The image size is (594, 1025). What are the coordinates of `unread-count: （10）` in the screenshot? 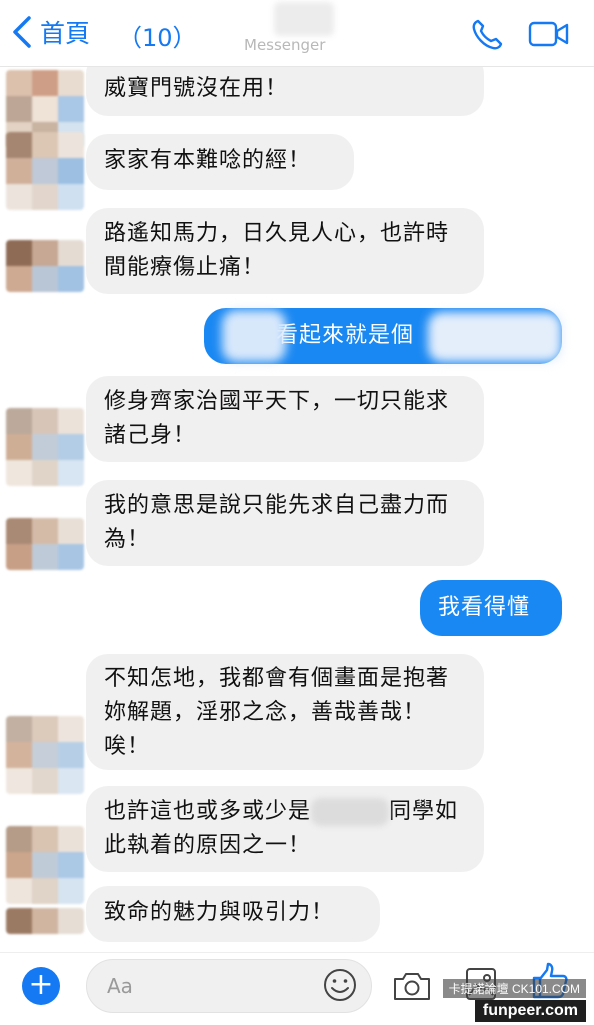 It's located at (157, 38).